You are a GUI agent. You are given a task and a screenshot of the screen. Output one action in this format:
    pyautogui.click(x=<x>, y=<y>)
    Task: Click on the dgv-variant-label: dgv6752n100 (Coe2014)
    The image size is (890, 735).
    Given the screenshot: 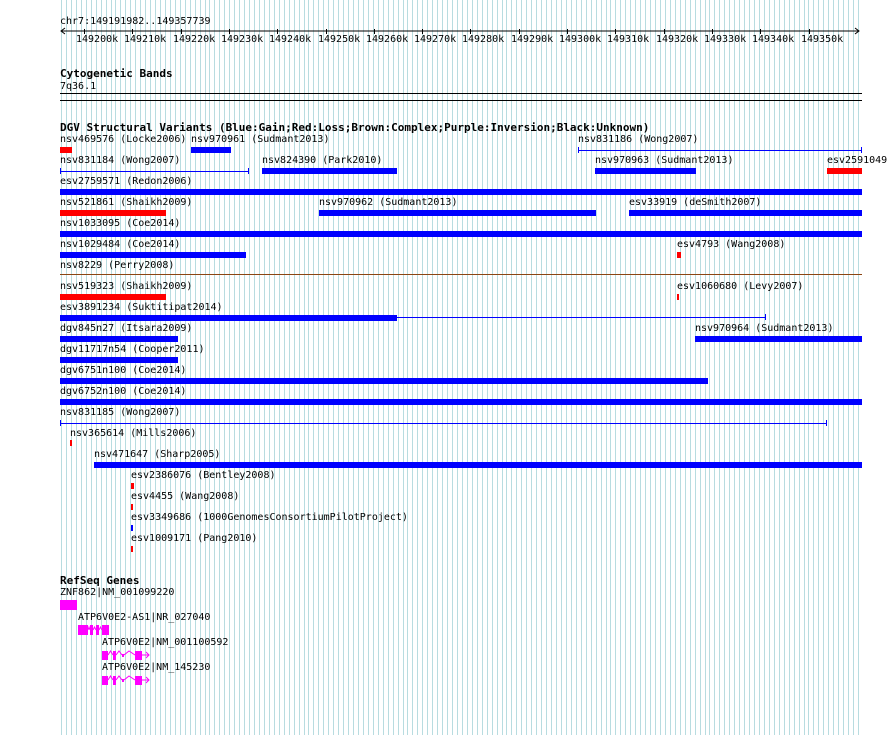 What is the action you would take?
    pyautogui.click(x=123, y=391)
    